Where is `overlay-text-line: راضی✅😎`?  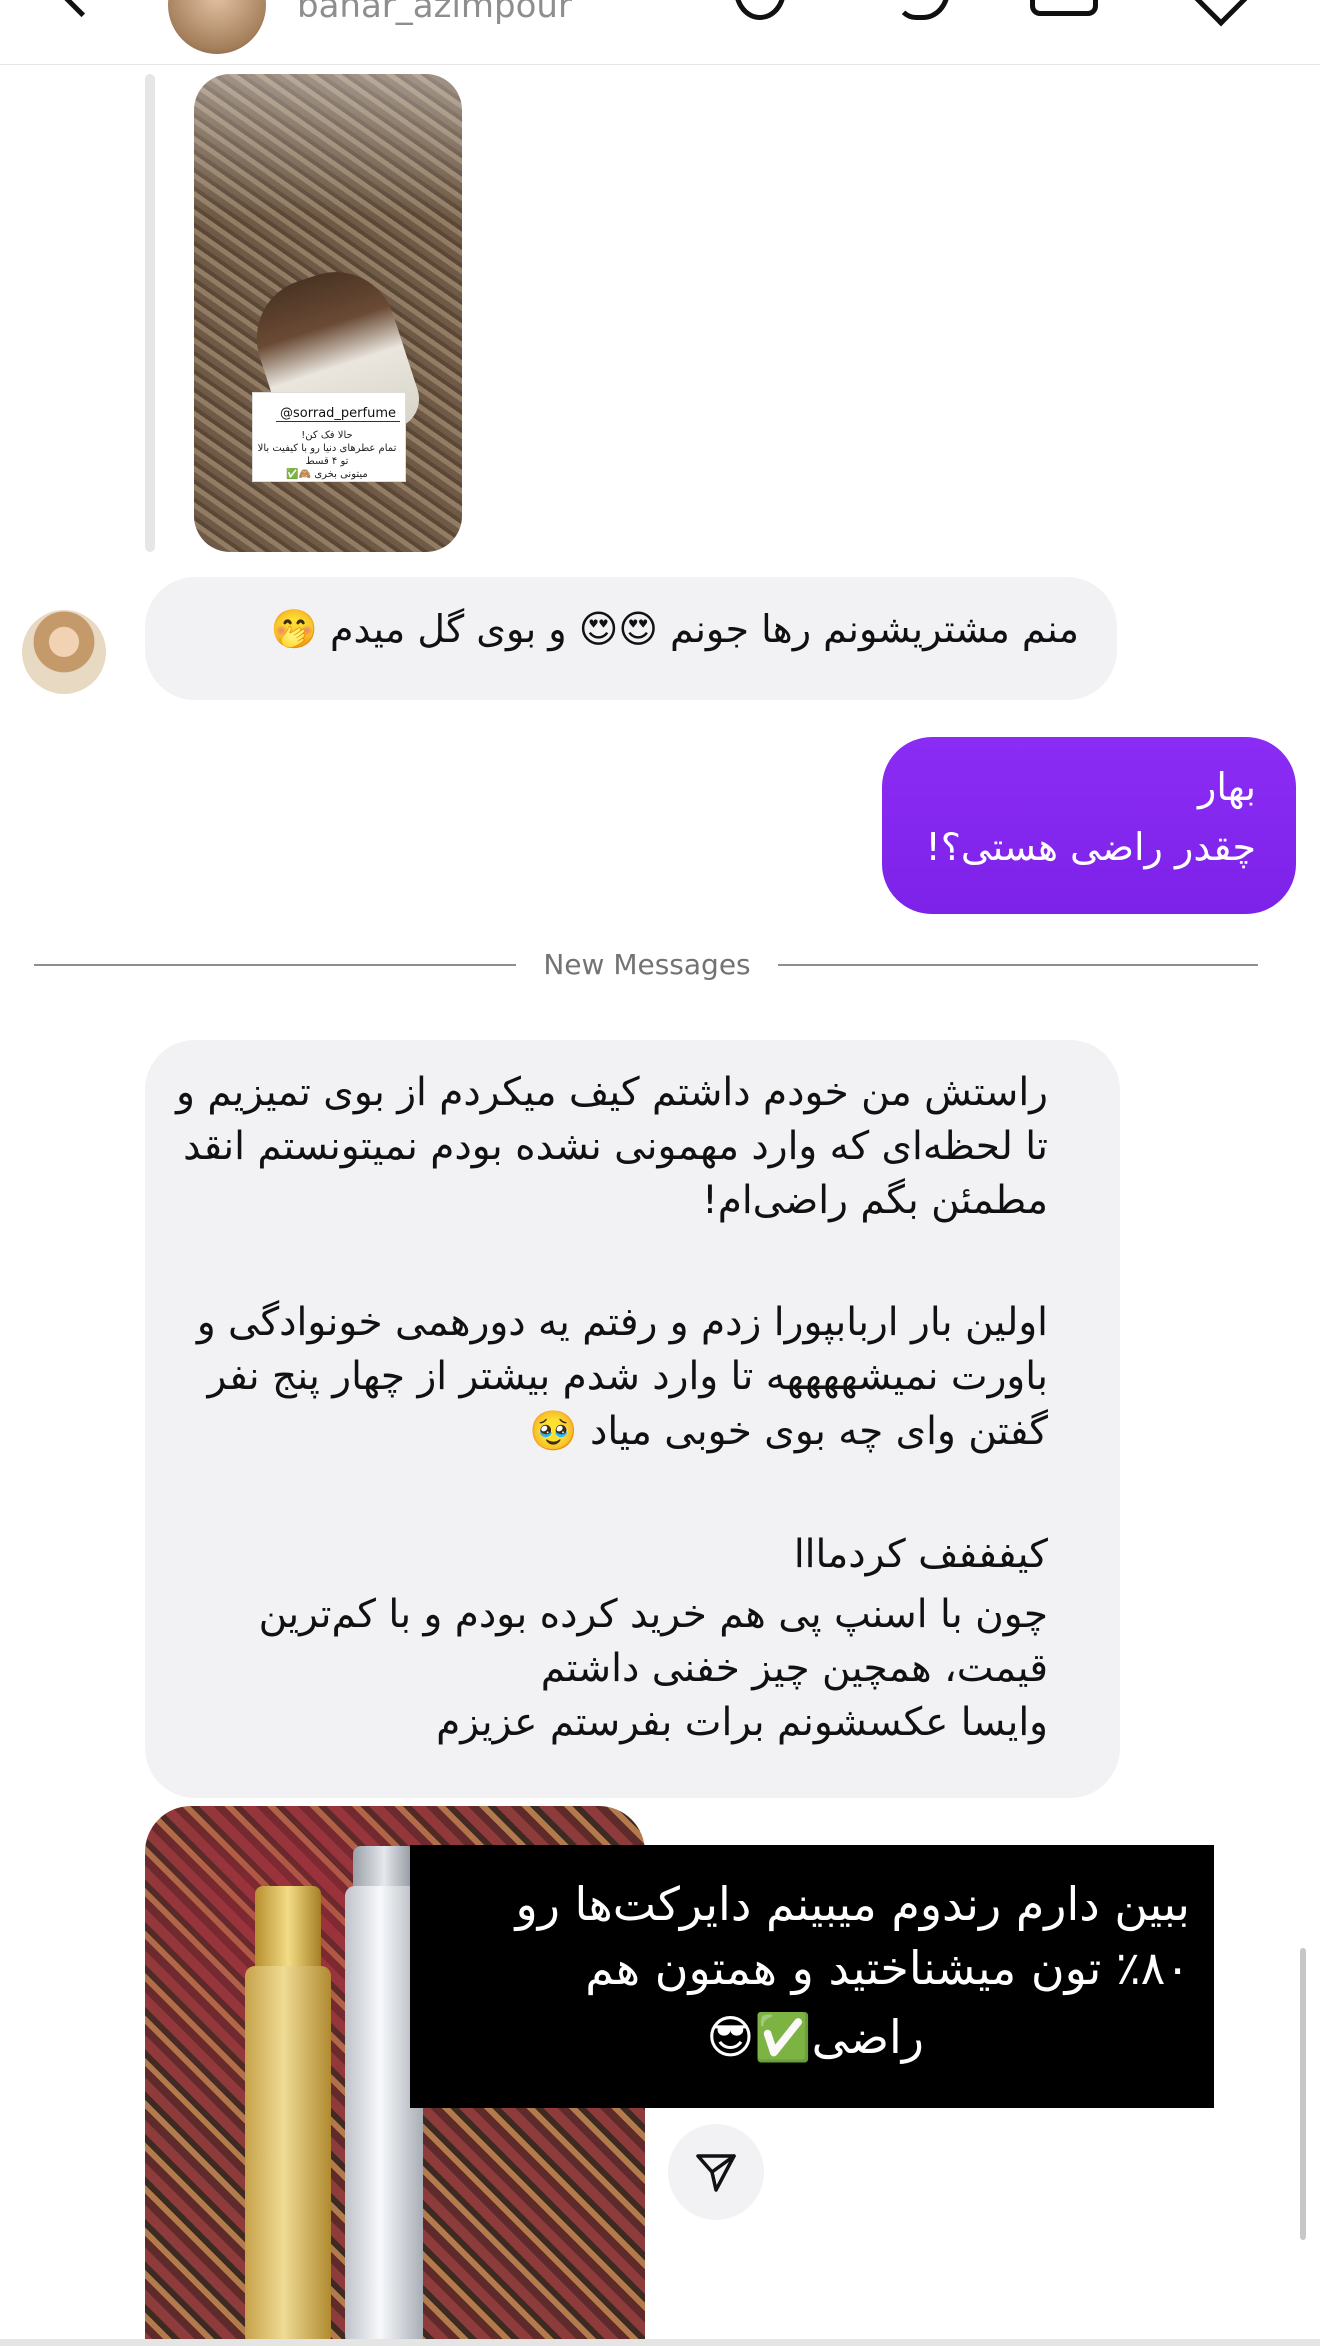 overlay-text-line: راضی✅😎 is located at coordinates (815, 2037).